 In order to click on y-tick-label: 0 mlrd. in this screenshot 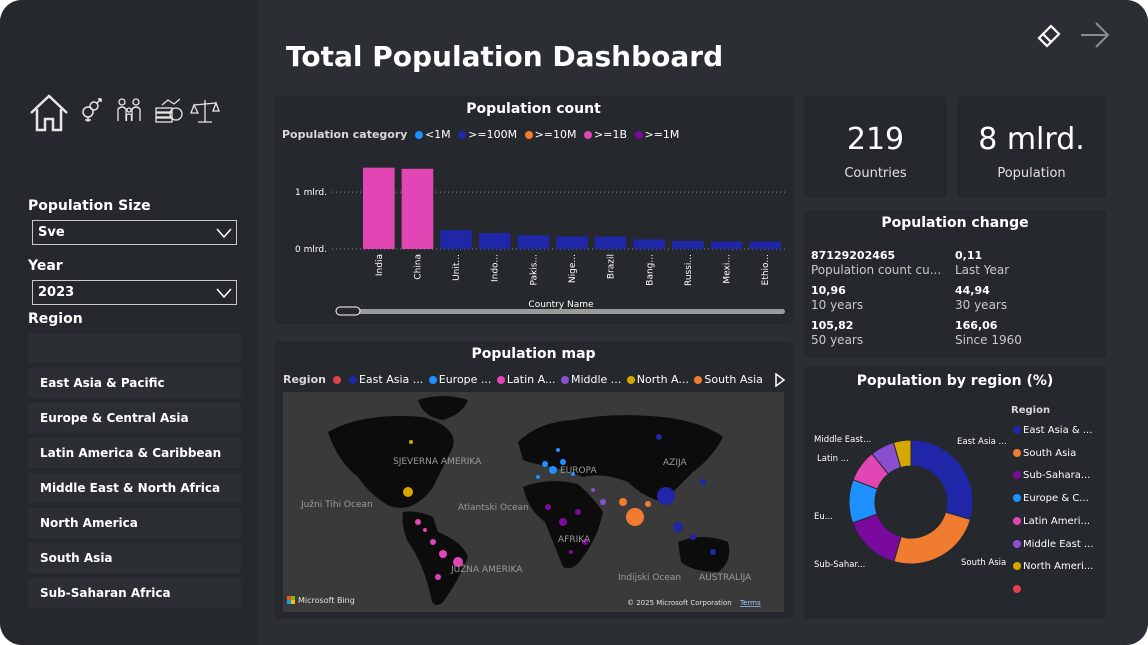, I will do `click(311, 250)`.